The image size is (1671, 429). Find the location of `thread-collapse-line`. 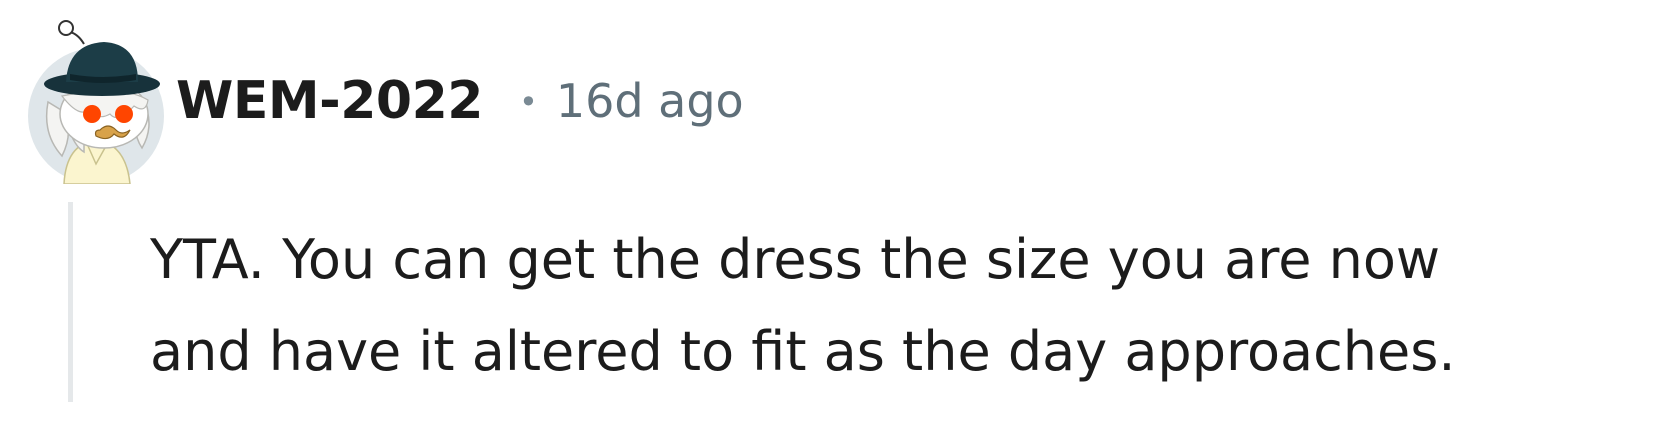

thread-collapse-line is located at coordinates (70, 302).